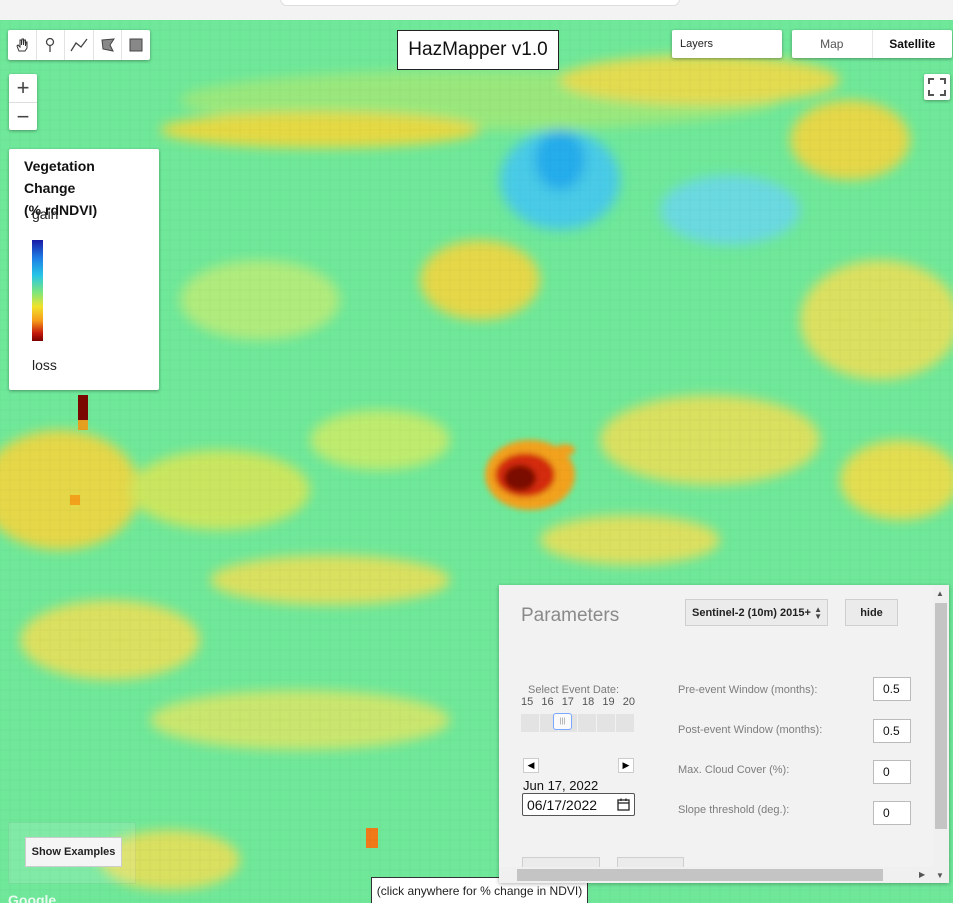 This screenshot has width=953, height=903. I want to click on zoom-control: + −, so click(23, 102).